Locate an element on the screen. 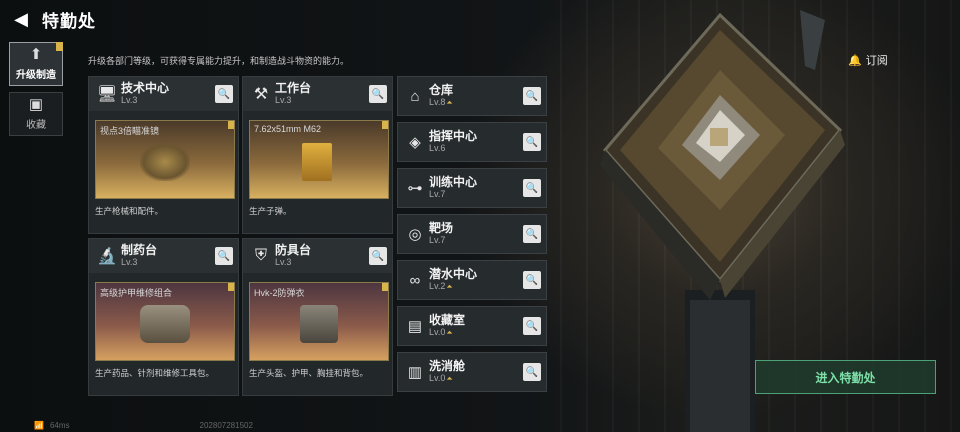 This screenshot has width=960, height=432. item-name: 训练中心 is located at coordinates (453, 182).